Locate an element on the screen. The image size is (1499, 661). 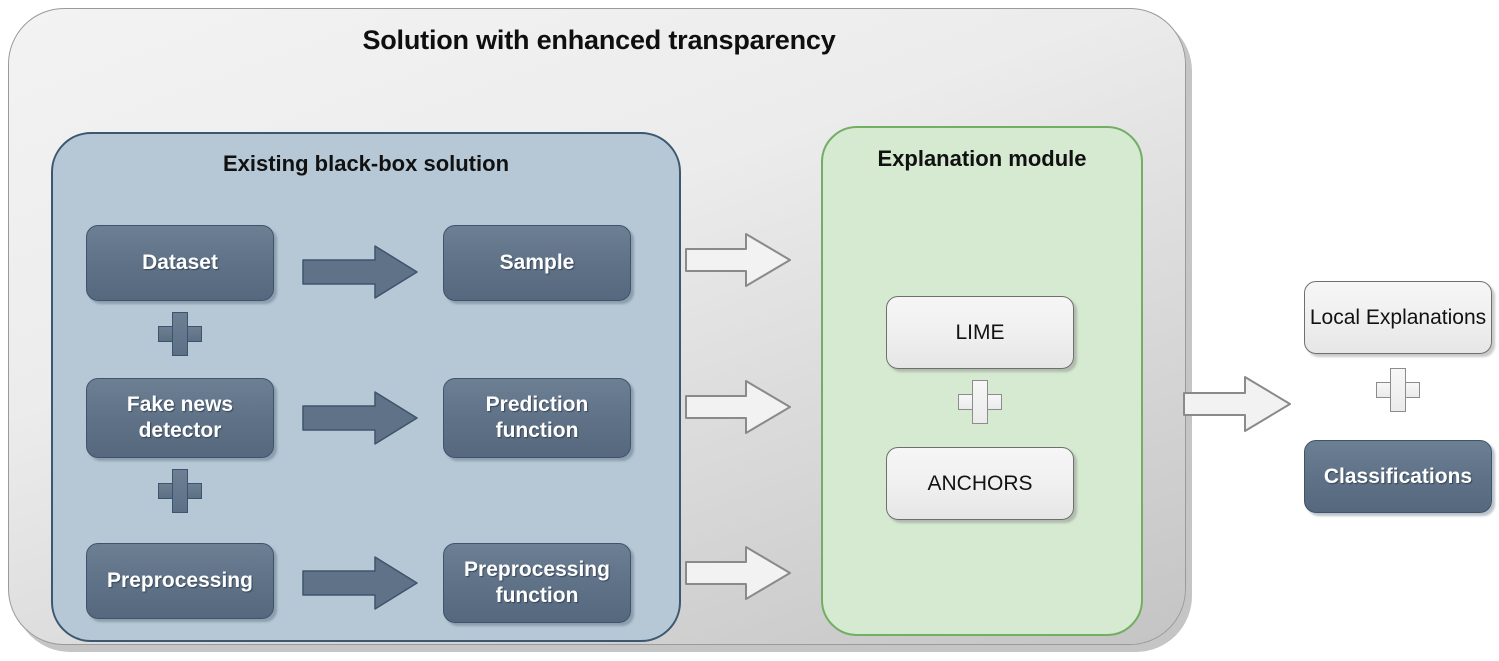
node-prediction-function: Prediction function is located at coordinates (537, 418).